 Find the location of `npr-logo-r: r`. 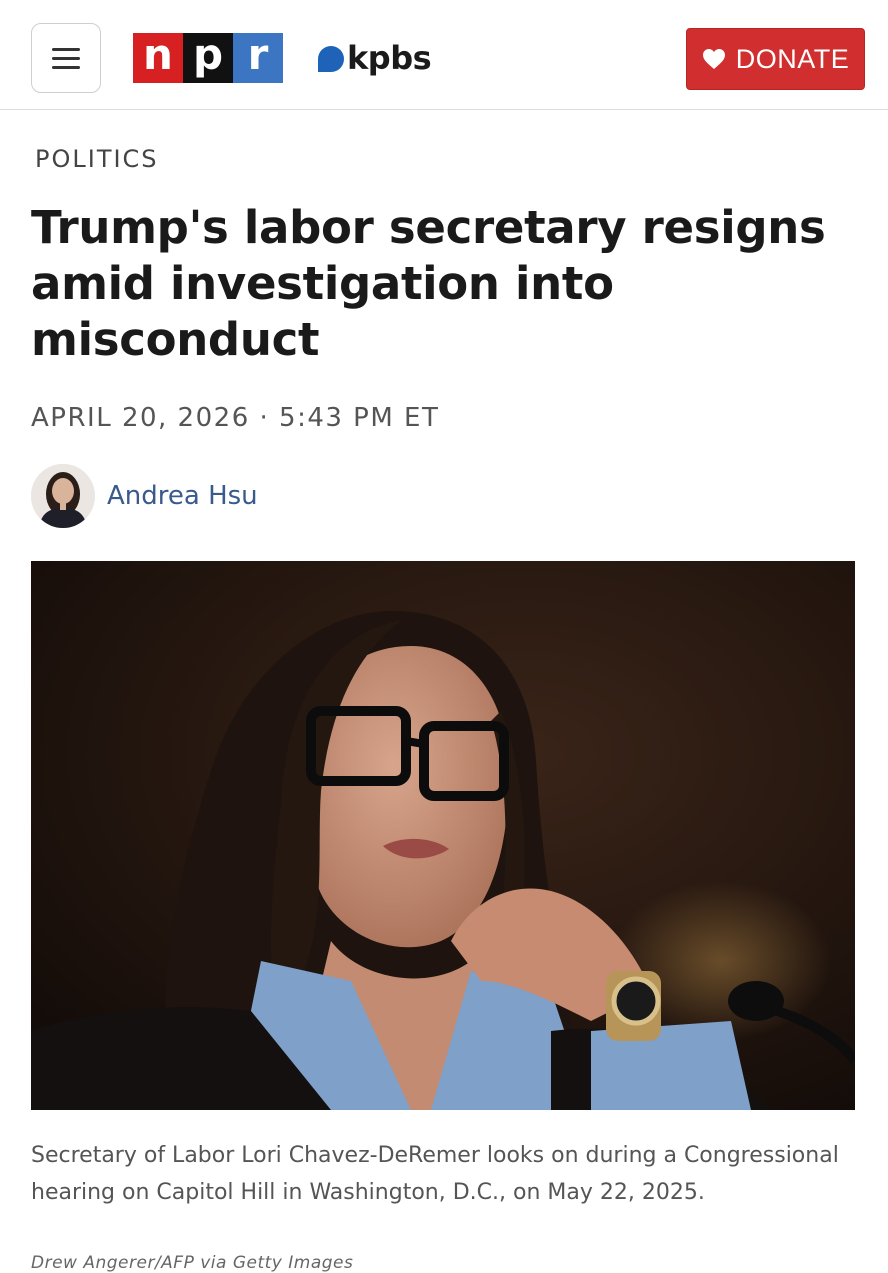

npr-logo-r: r is located at coordinates (258, 58).